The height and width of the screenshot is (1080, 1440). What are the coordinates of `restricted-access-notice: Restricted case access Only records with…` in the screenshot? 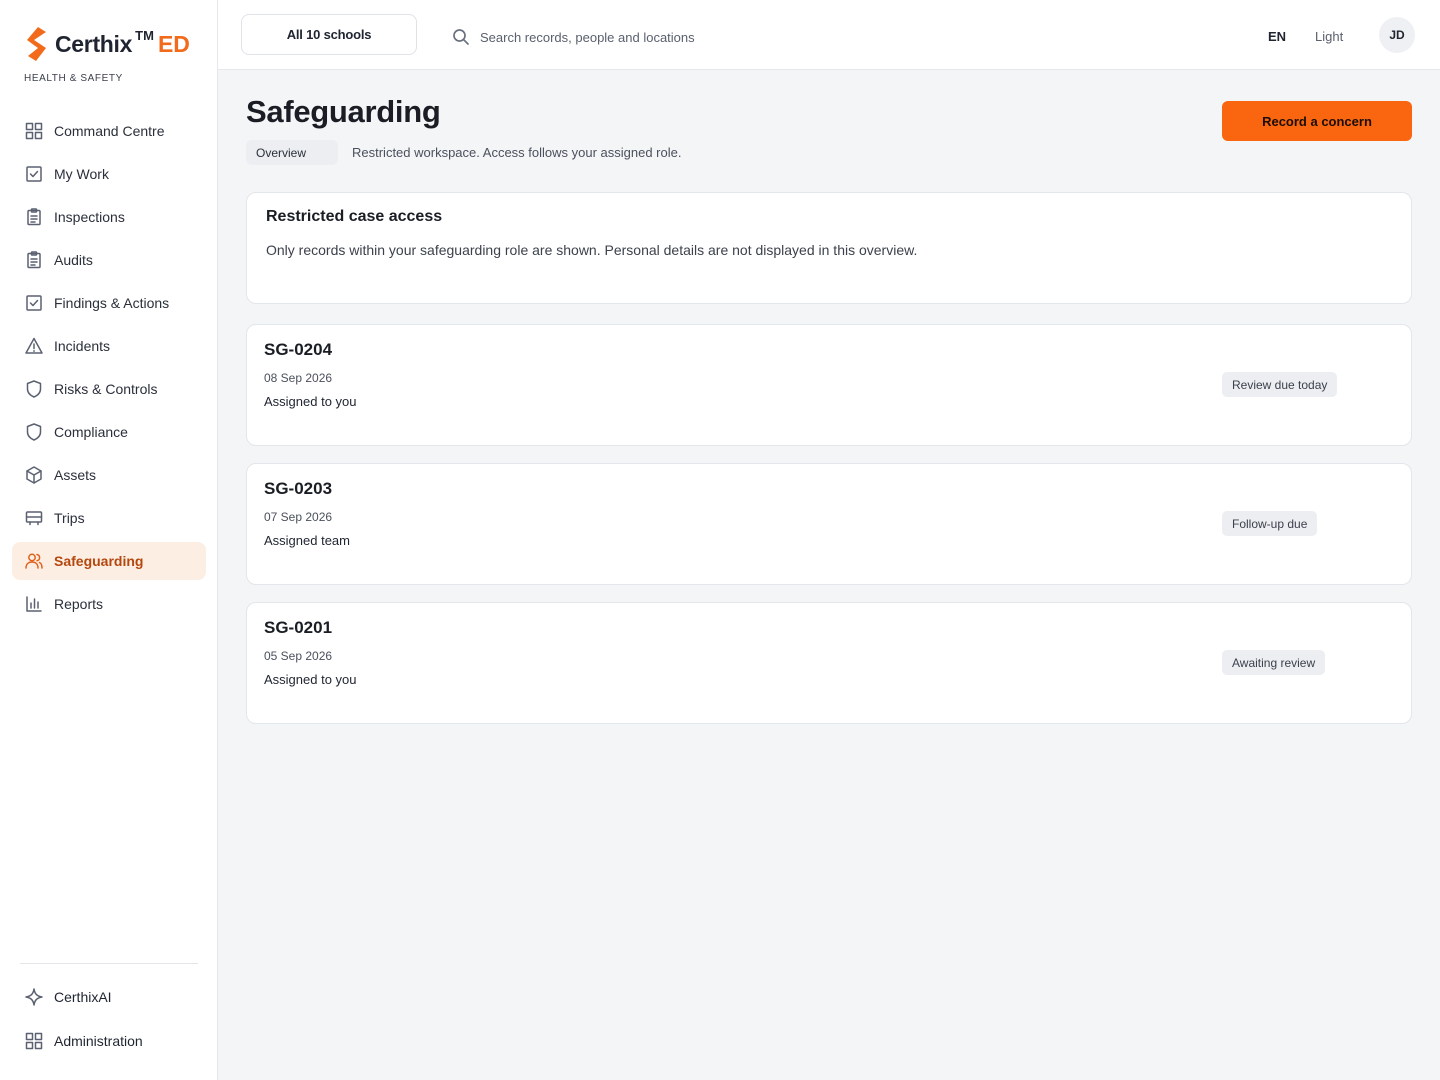 It's located at (829, 248).